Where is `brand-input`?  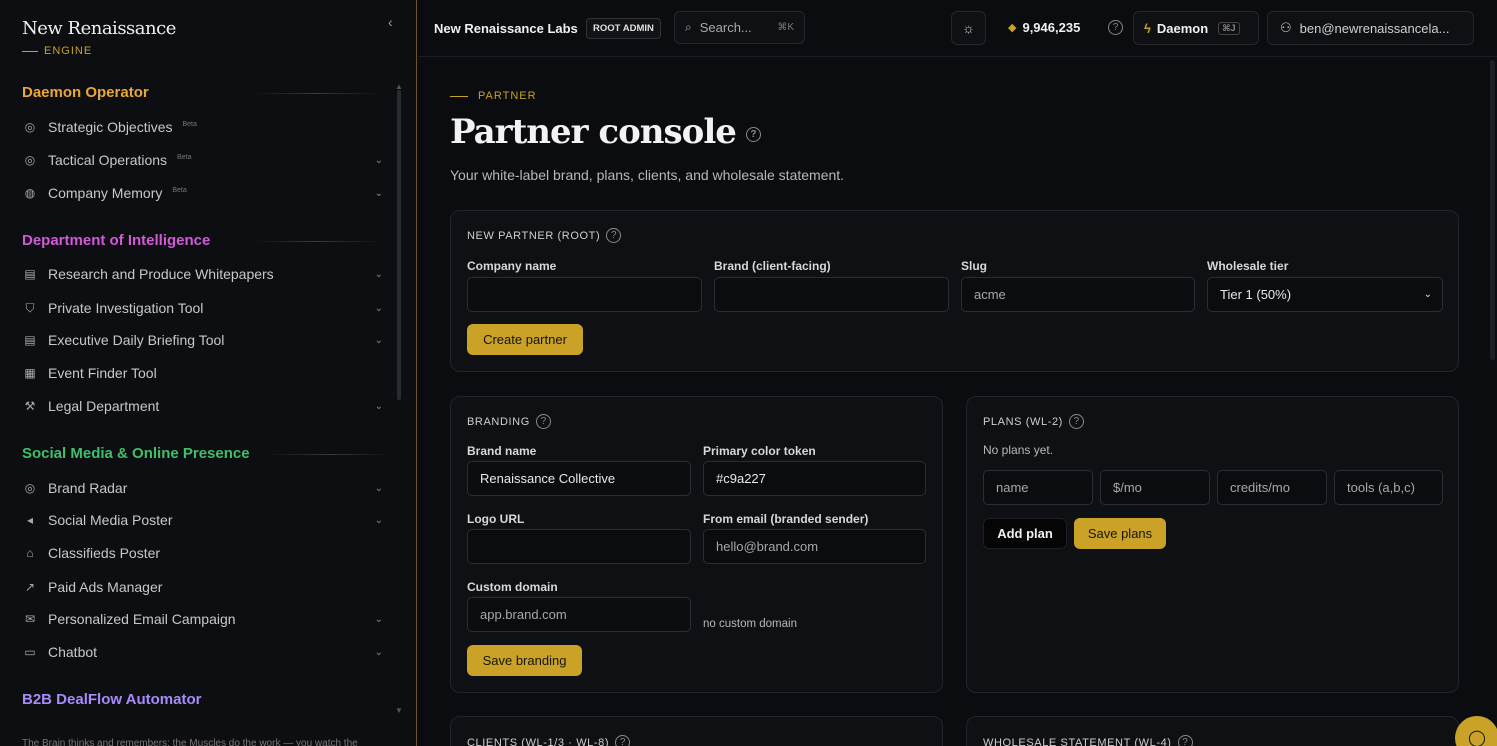
brand-input is located at coordinates (831, 294).